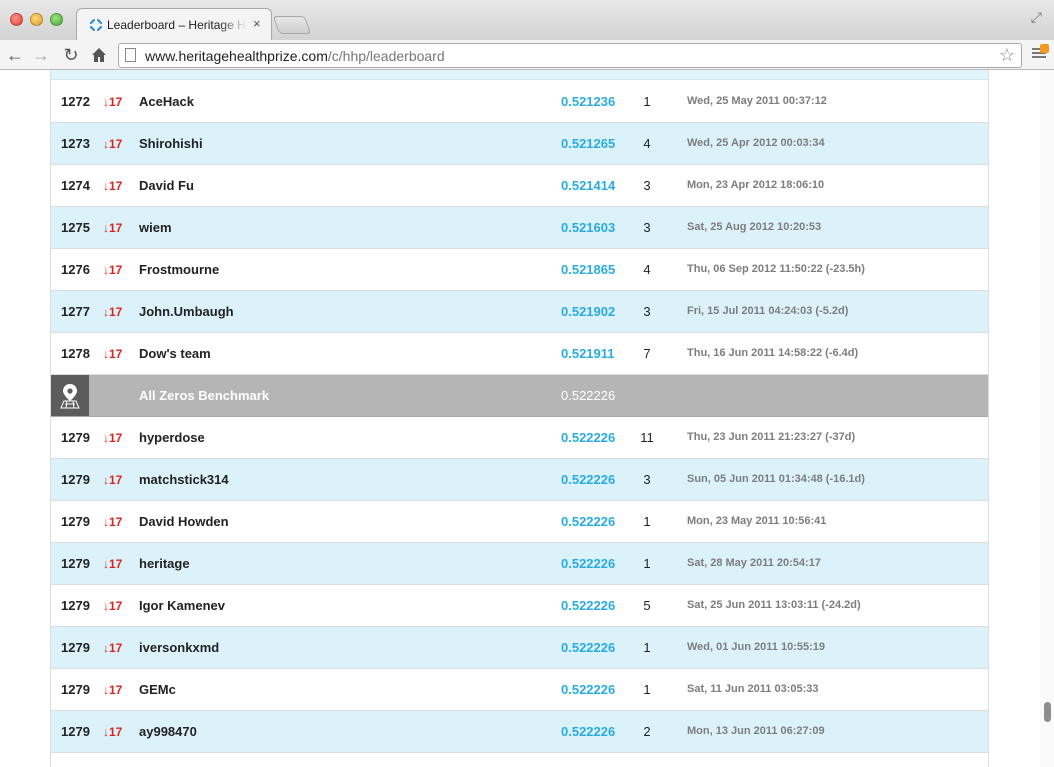 Image resolution: width=1054 pixels, height=767 pixels. I want to click on window-maximize-button, so click(56, 19).